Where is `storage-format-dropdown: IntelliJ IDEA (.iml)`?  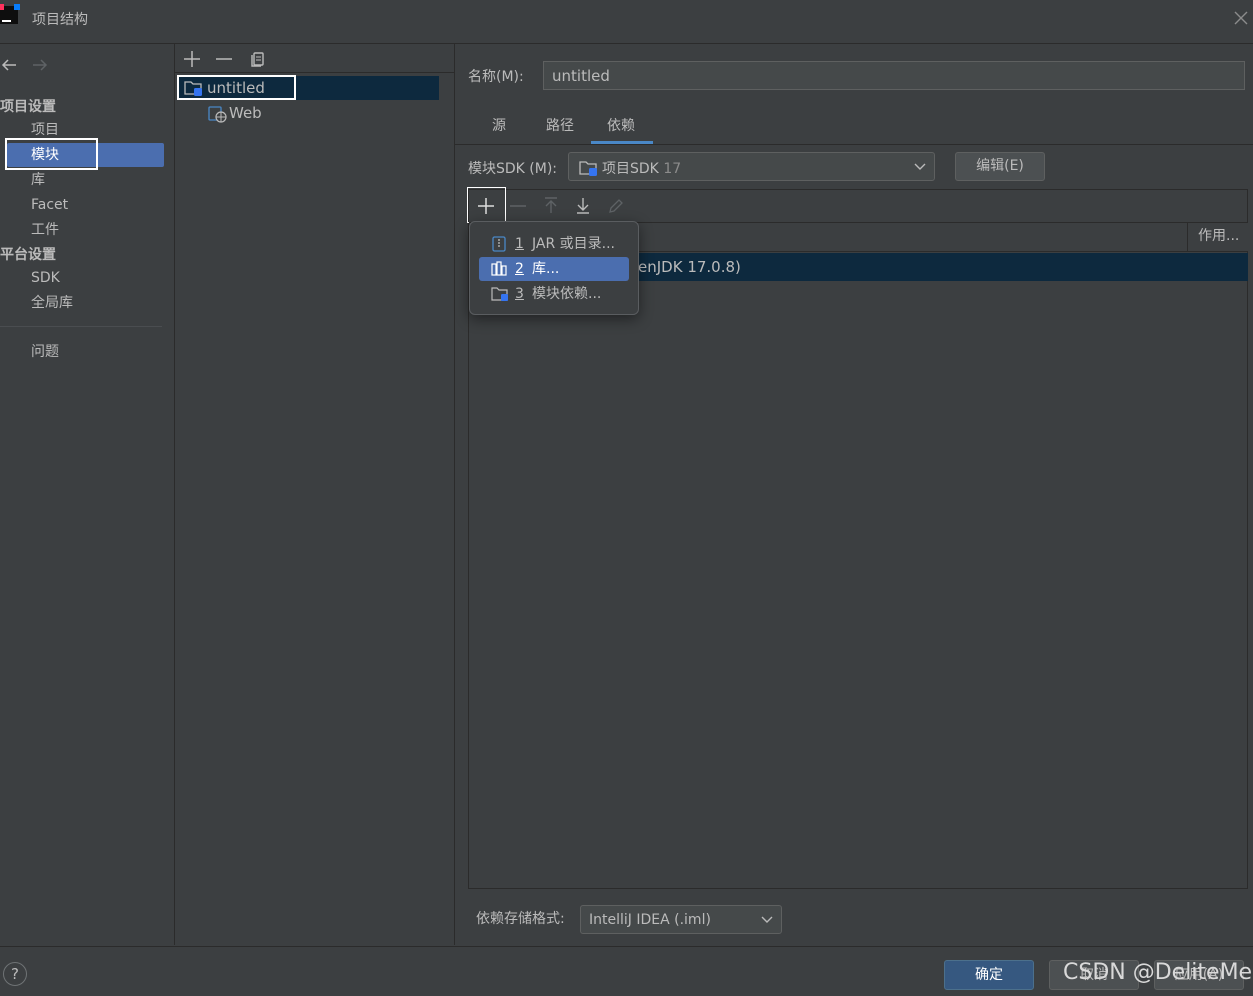 storage-format-dropdown: IntelliJ IDEA (.iml) is located at coordinates (681, 919).